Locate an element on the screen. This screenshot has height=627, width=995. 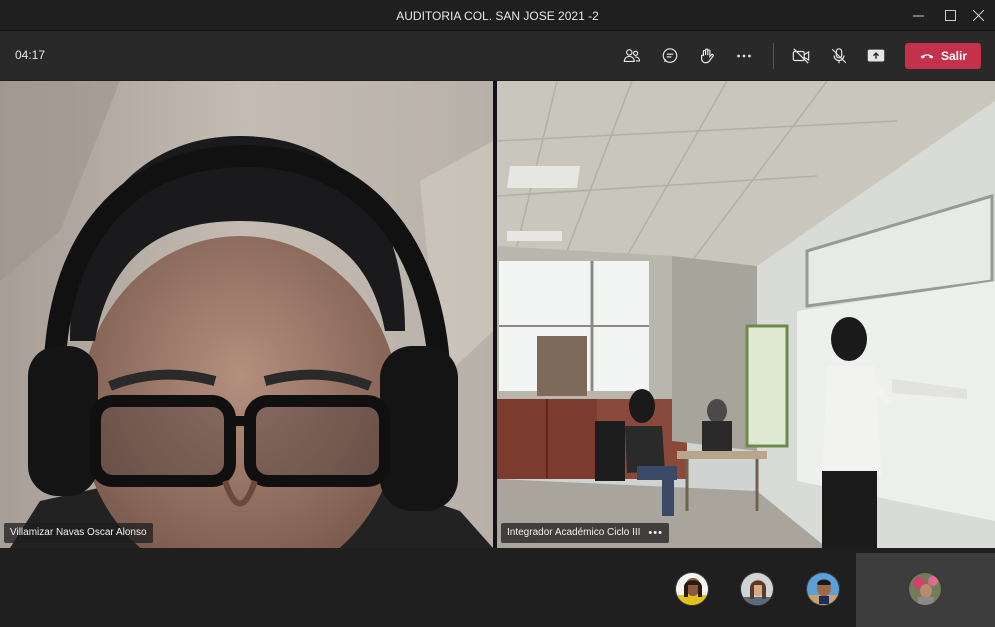
more-icon is located at coordinates (744, 56).